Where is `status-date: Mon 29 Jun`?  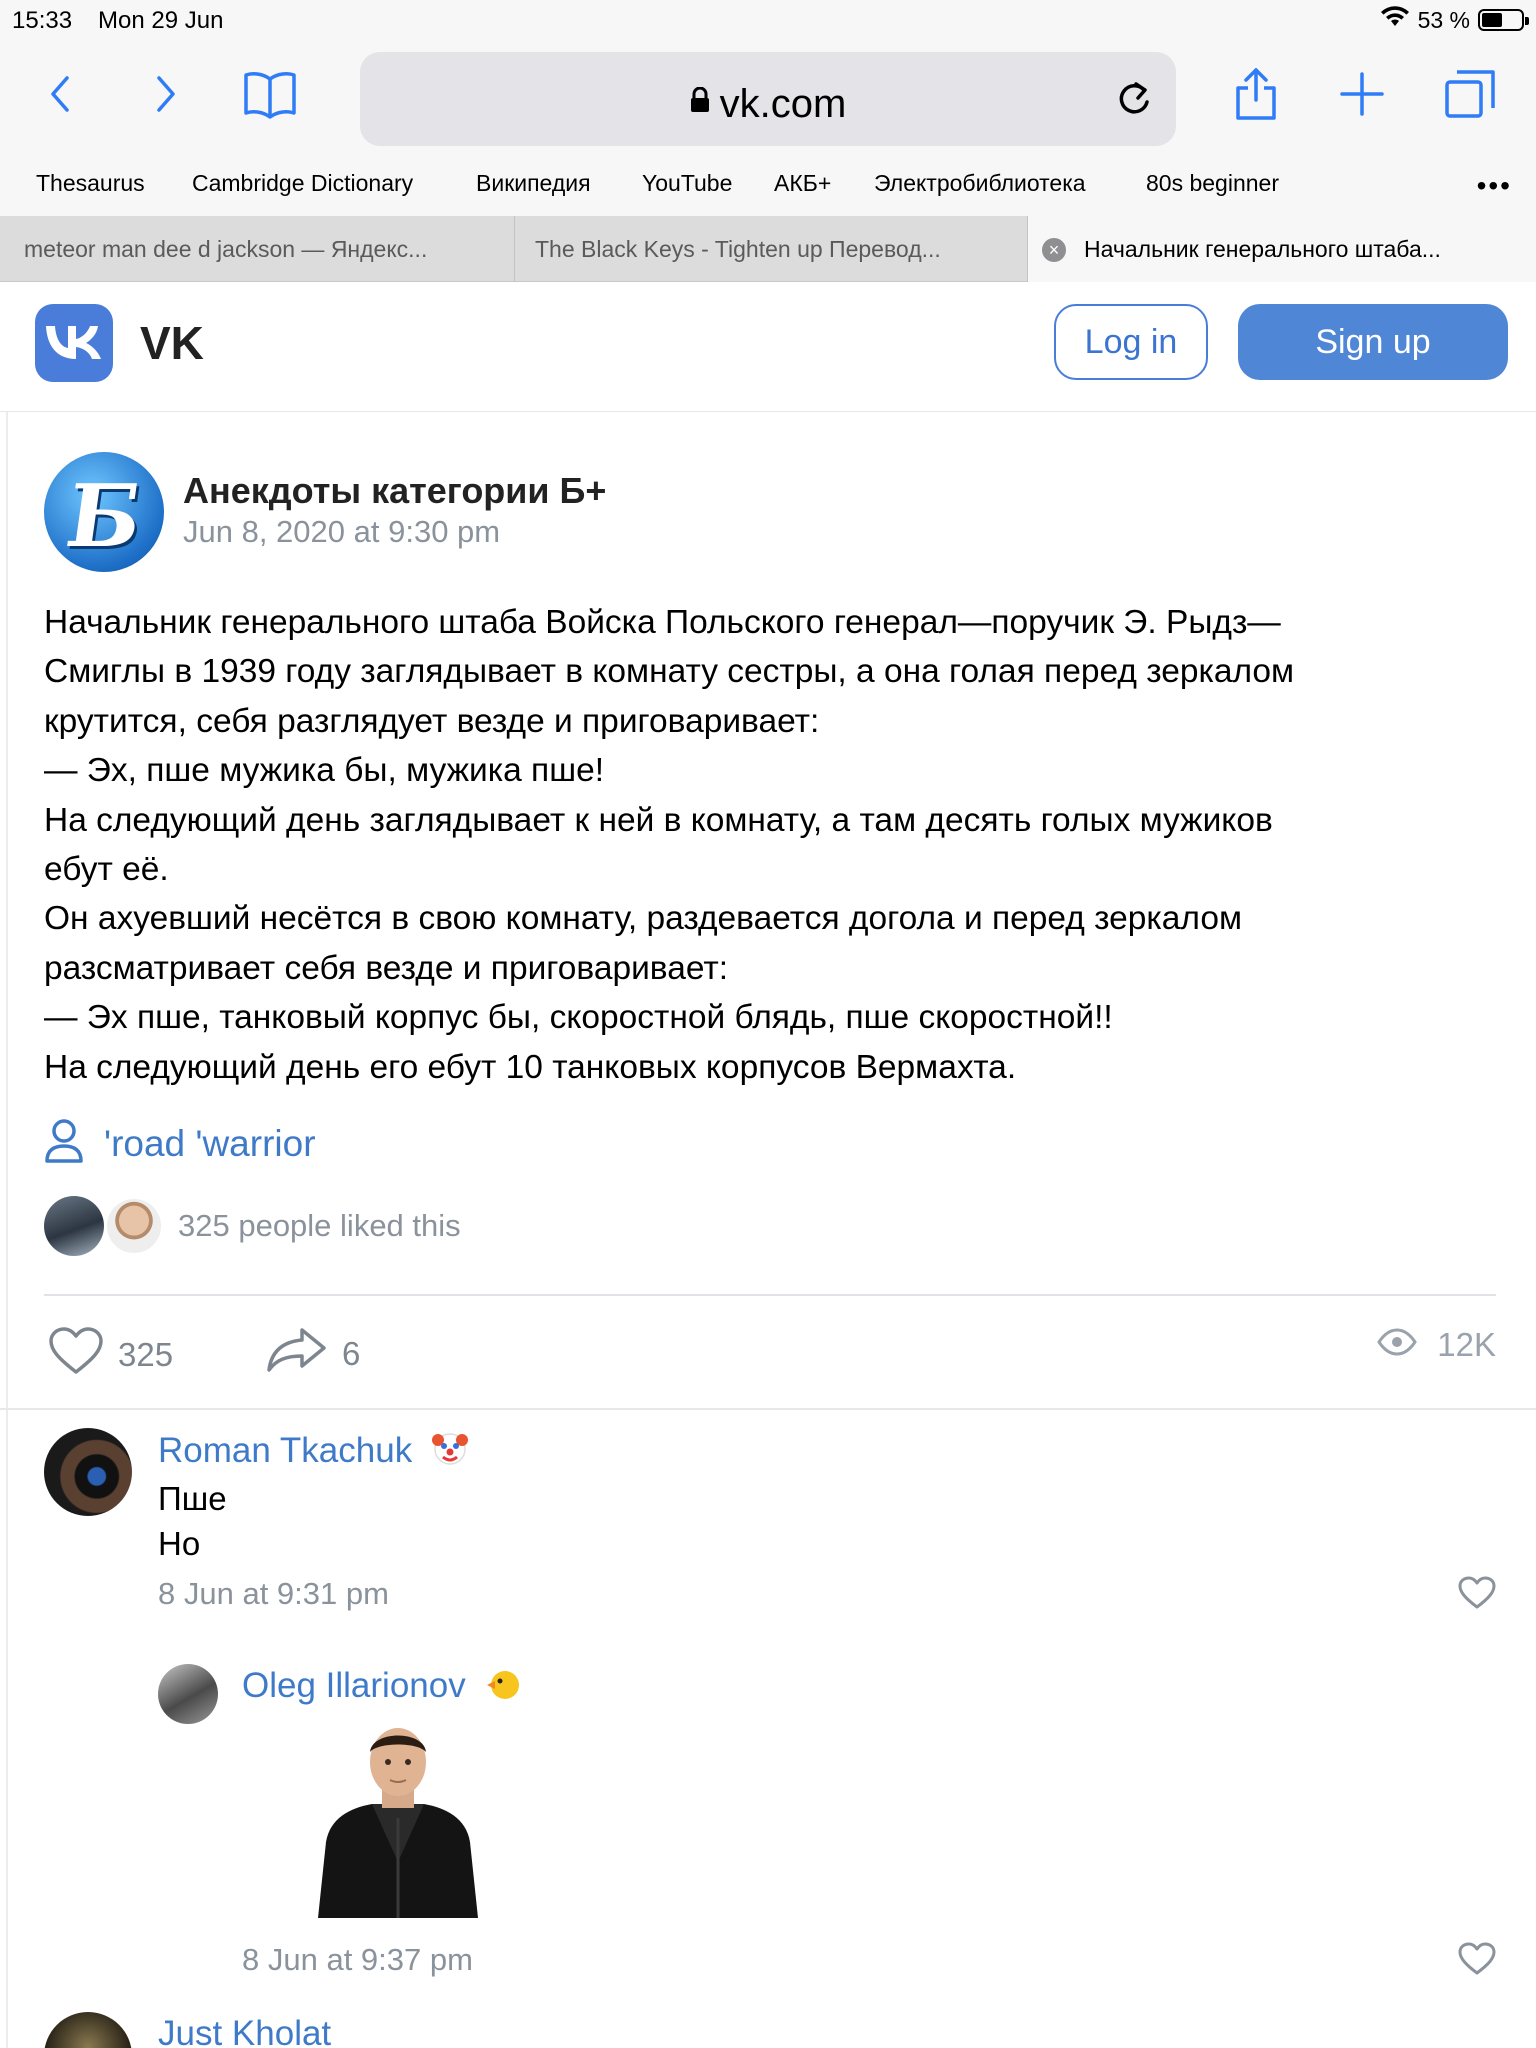
status-date: Mon 29 Jun is located at coordinates (161, 20).